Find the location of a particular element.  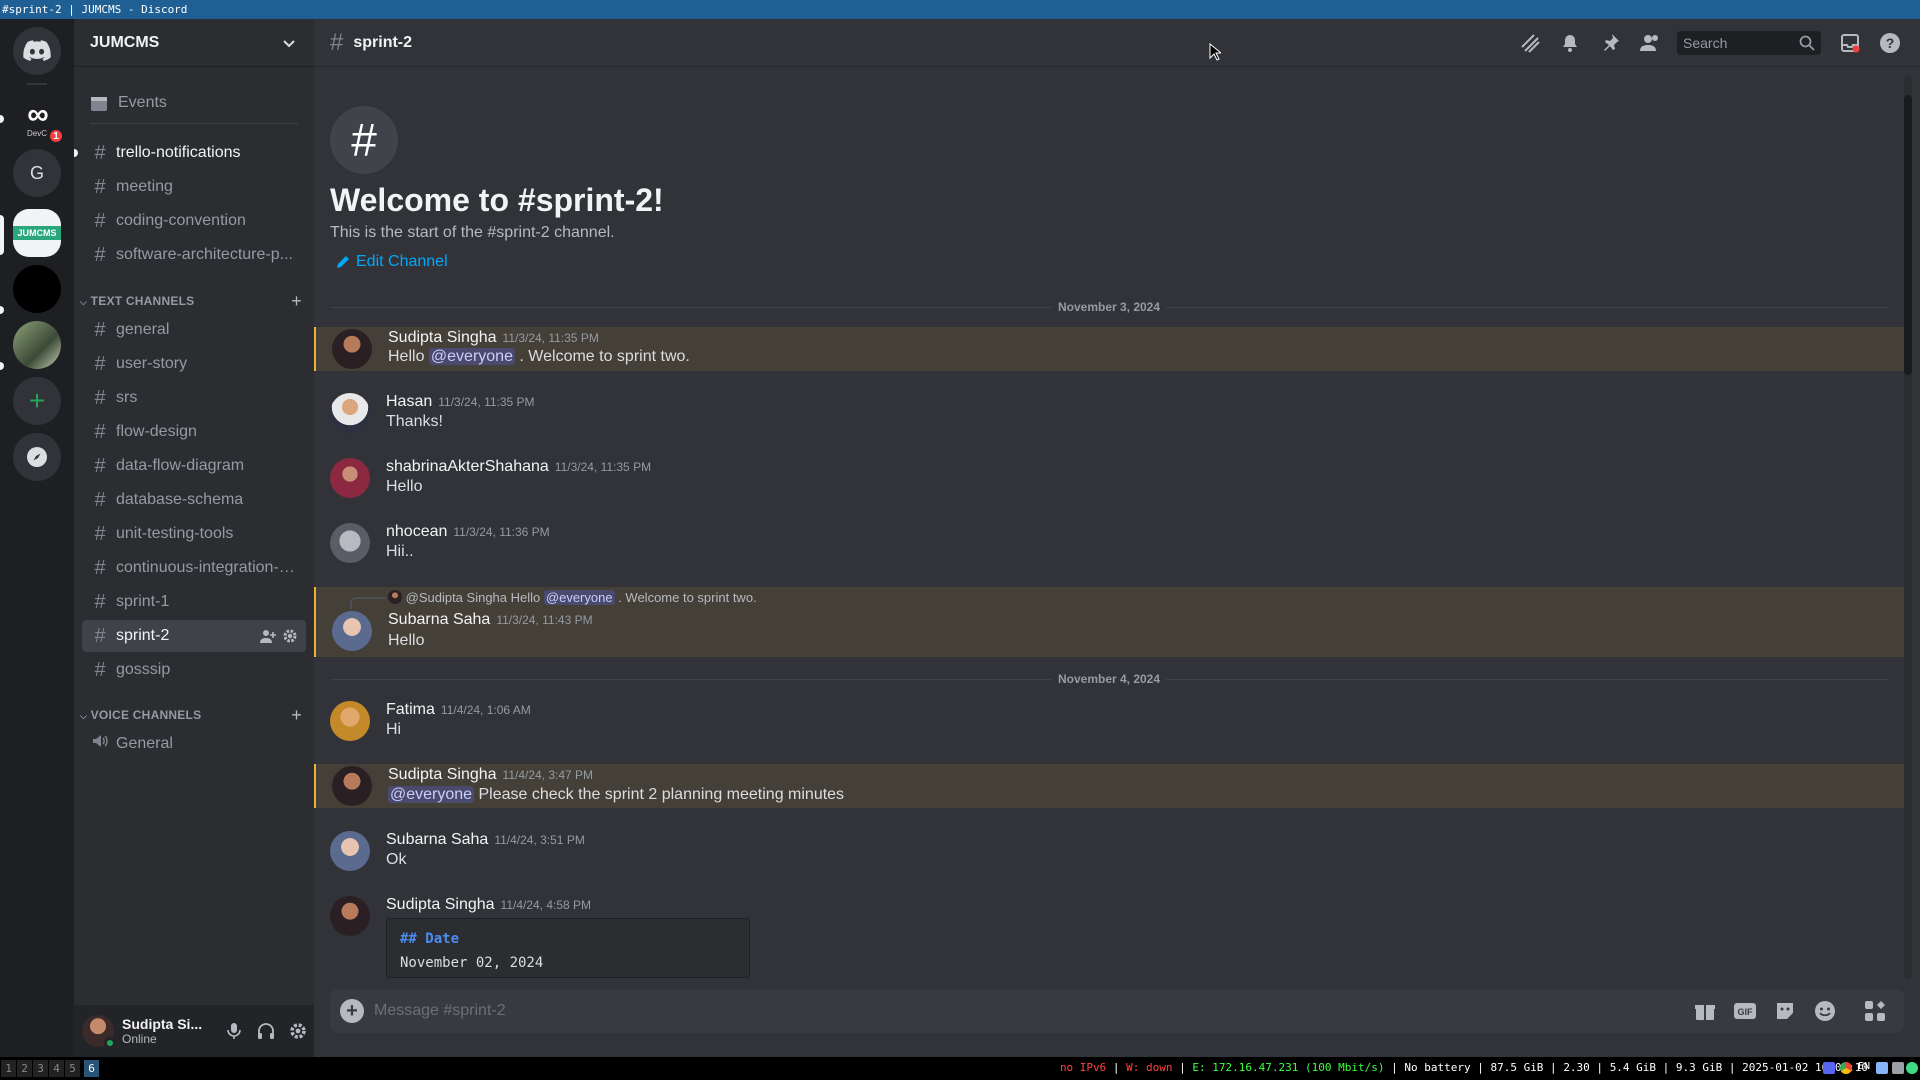

attach-plus-button: + is located at coordinates (352, 1011).